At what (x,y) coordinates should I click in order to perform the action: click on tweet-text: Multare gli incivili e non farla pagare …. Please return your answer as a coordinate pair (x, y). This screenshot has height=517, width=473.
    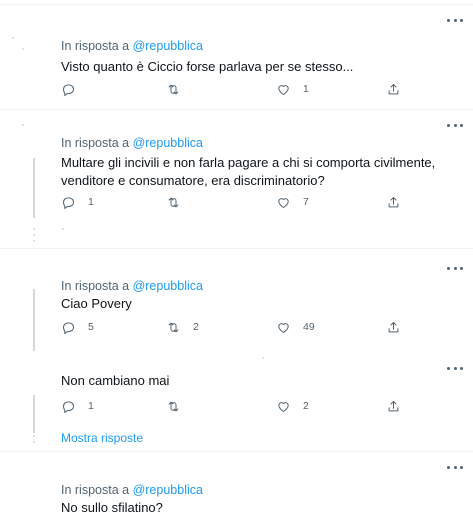
    Looking at the image, I should click on (248, 171).